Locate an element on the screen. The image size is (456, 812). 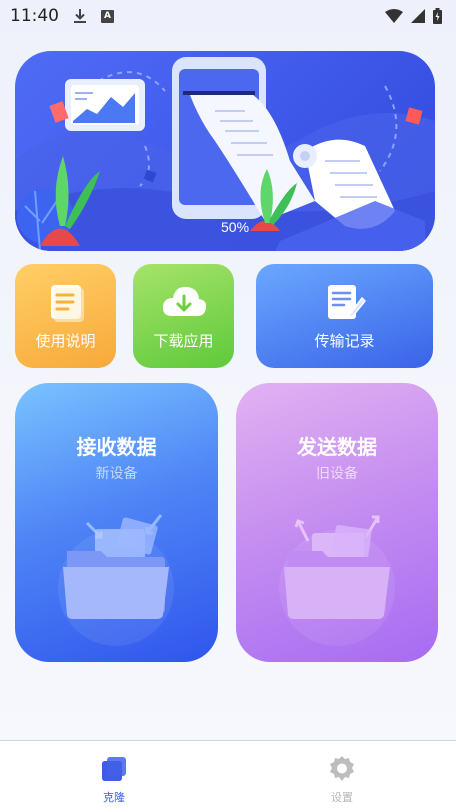
download-app-button: 下载应用 is located at coordinates (183, 316).